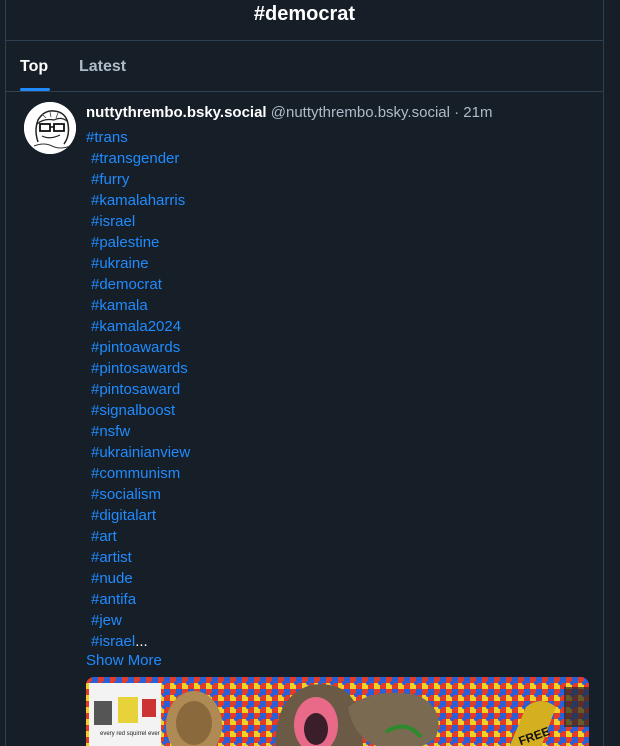 The image size is (620, 746). I want to click on hashtag-link: #nsfw, so click(336, 431).